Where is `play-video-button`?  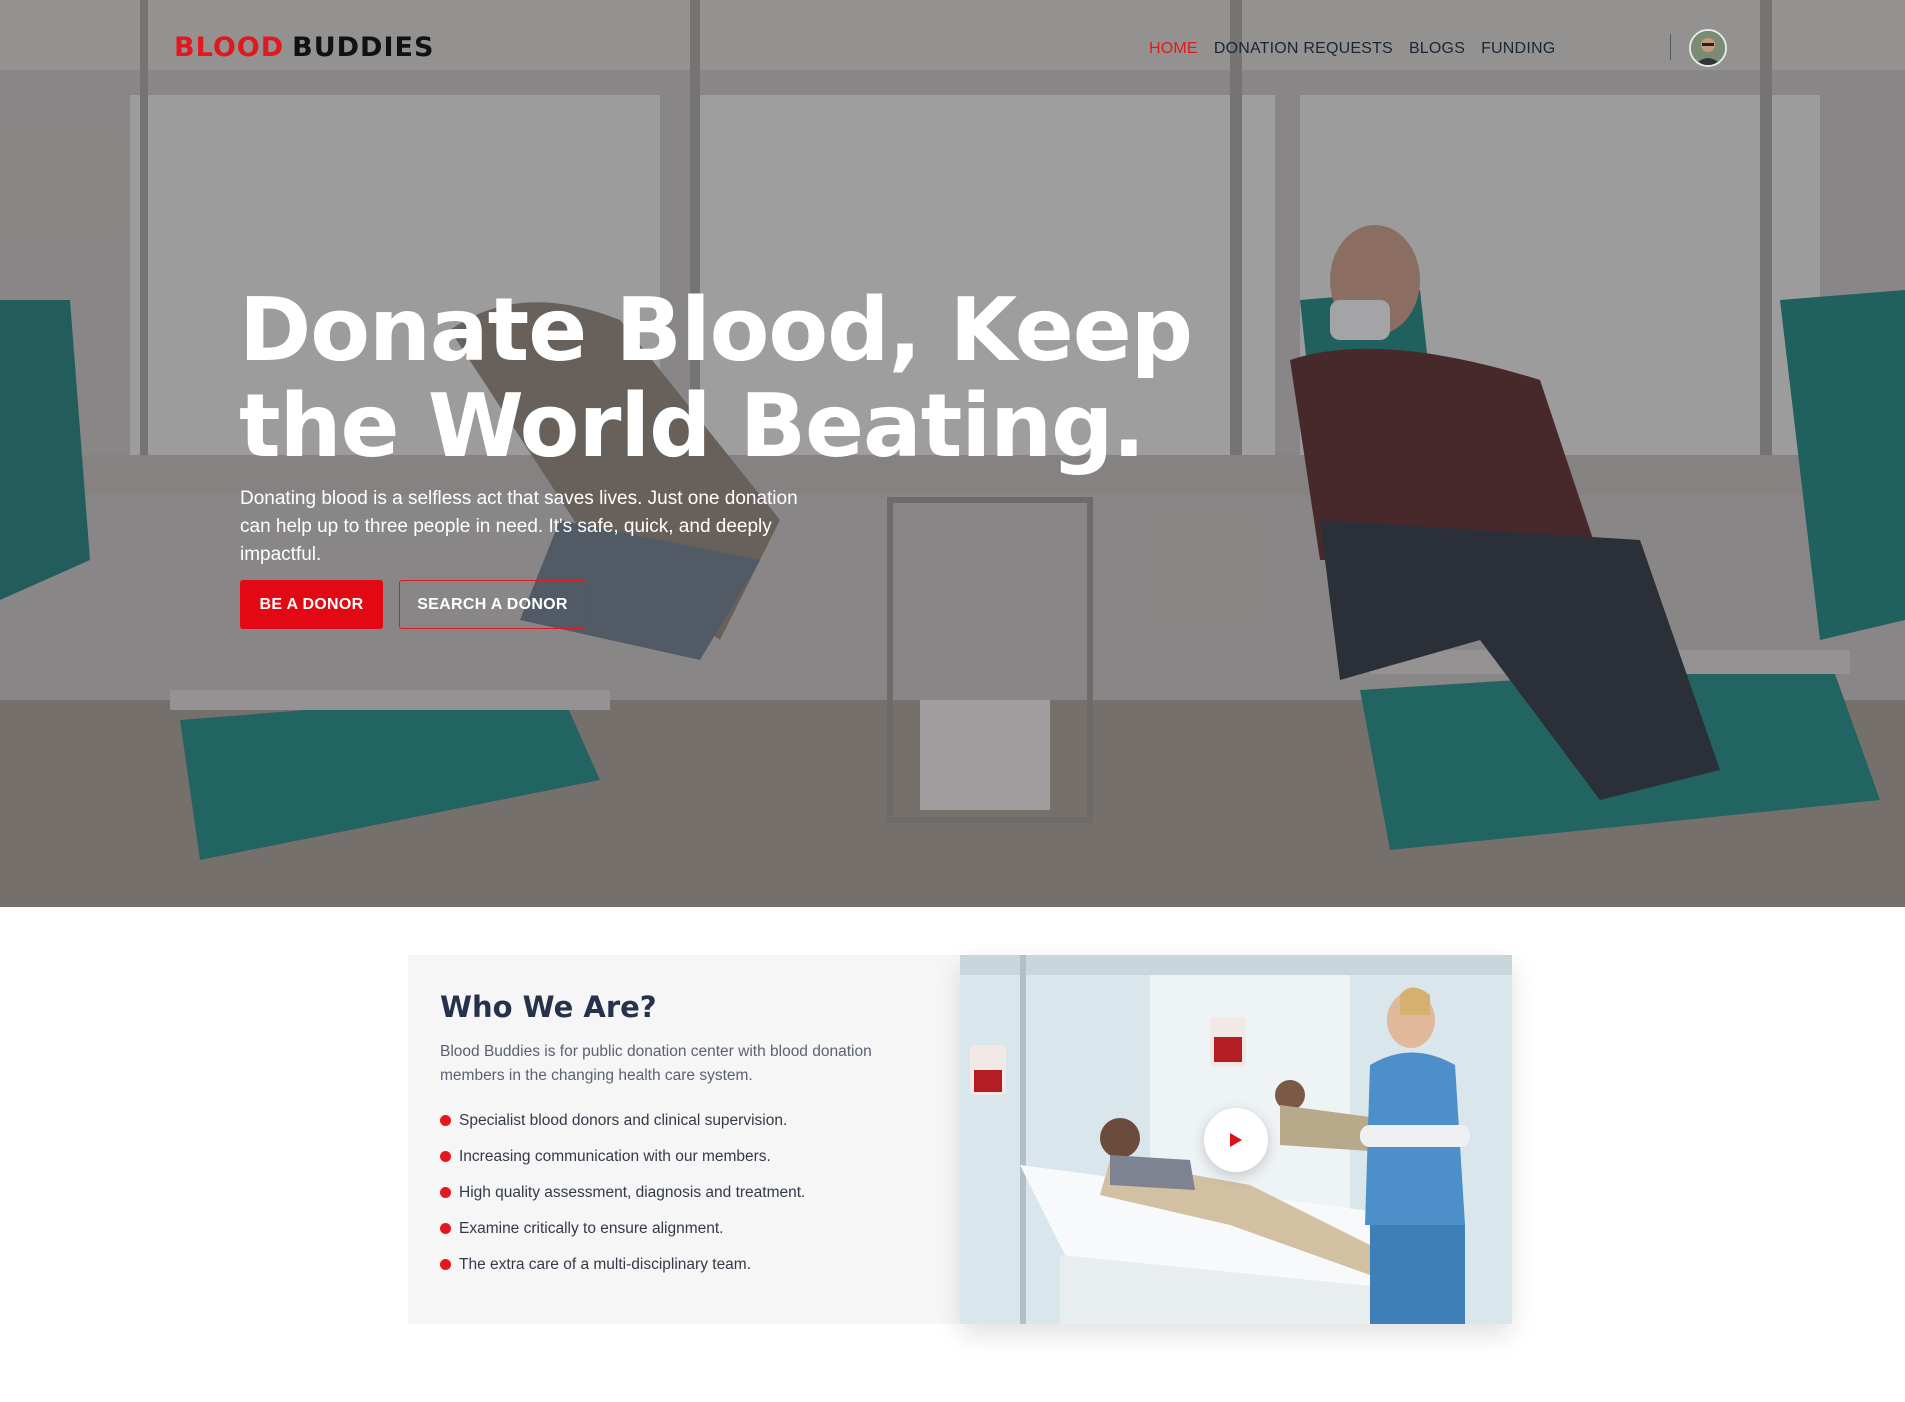 play-video-button is located at coordinates (1236, 1140).